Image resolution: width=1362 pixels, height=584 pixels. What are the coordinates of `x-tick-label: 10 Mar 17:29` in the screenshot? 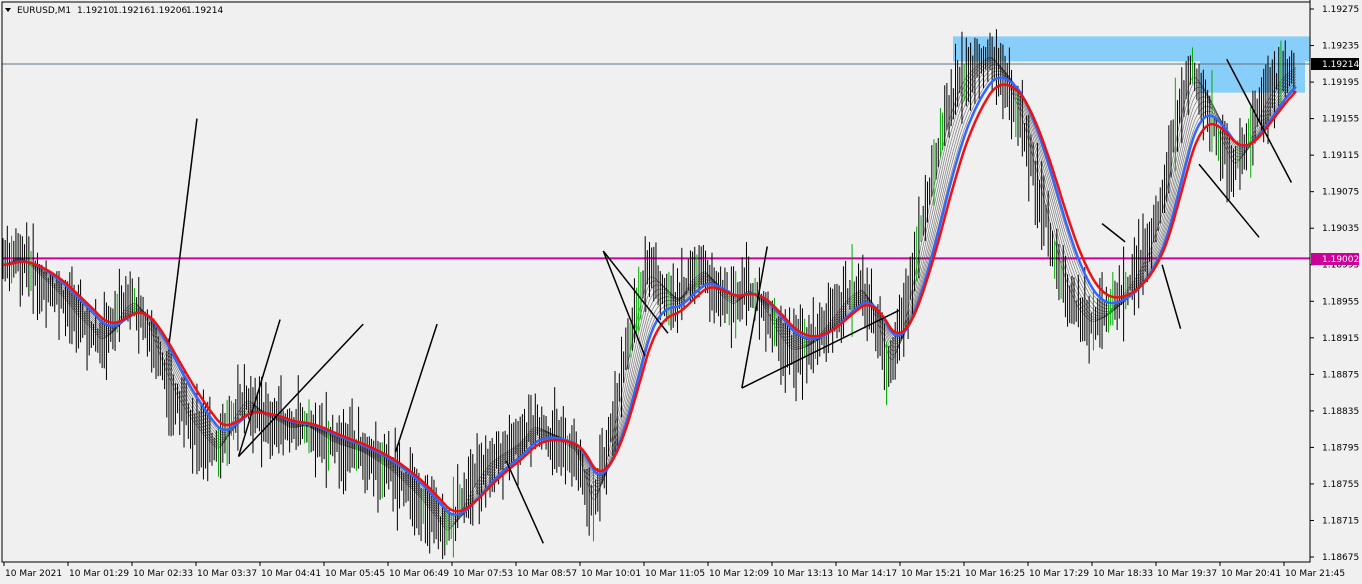 It's located at (1059, 574).